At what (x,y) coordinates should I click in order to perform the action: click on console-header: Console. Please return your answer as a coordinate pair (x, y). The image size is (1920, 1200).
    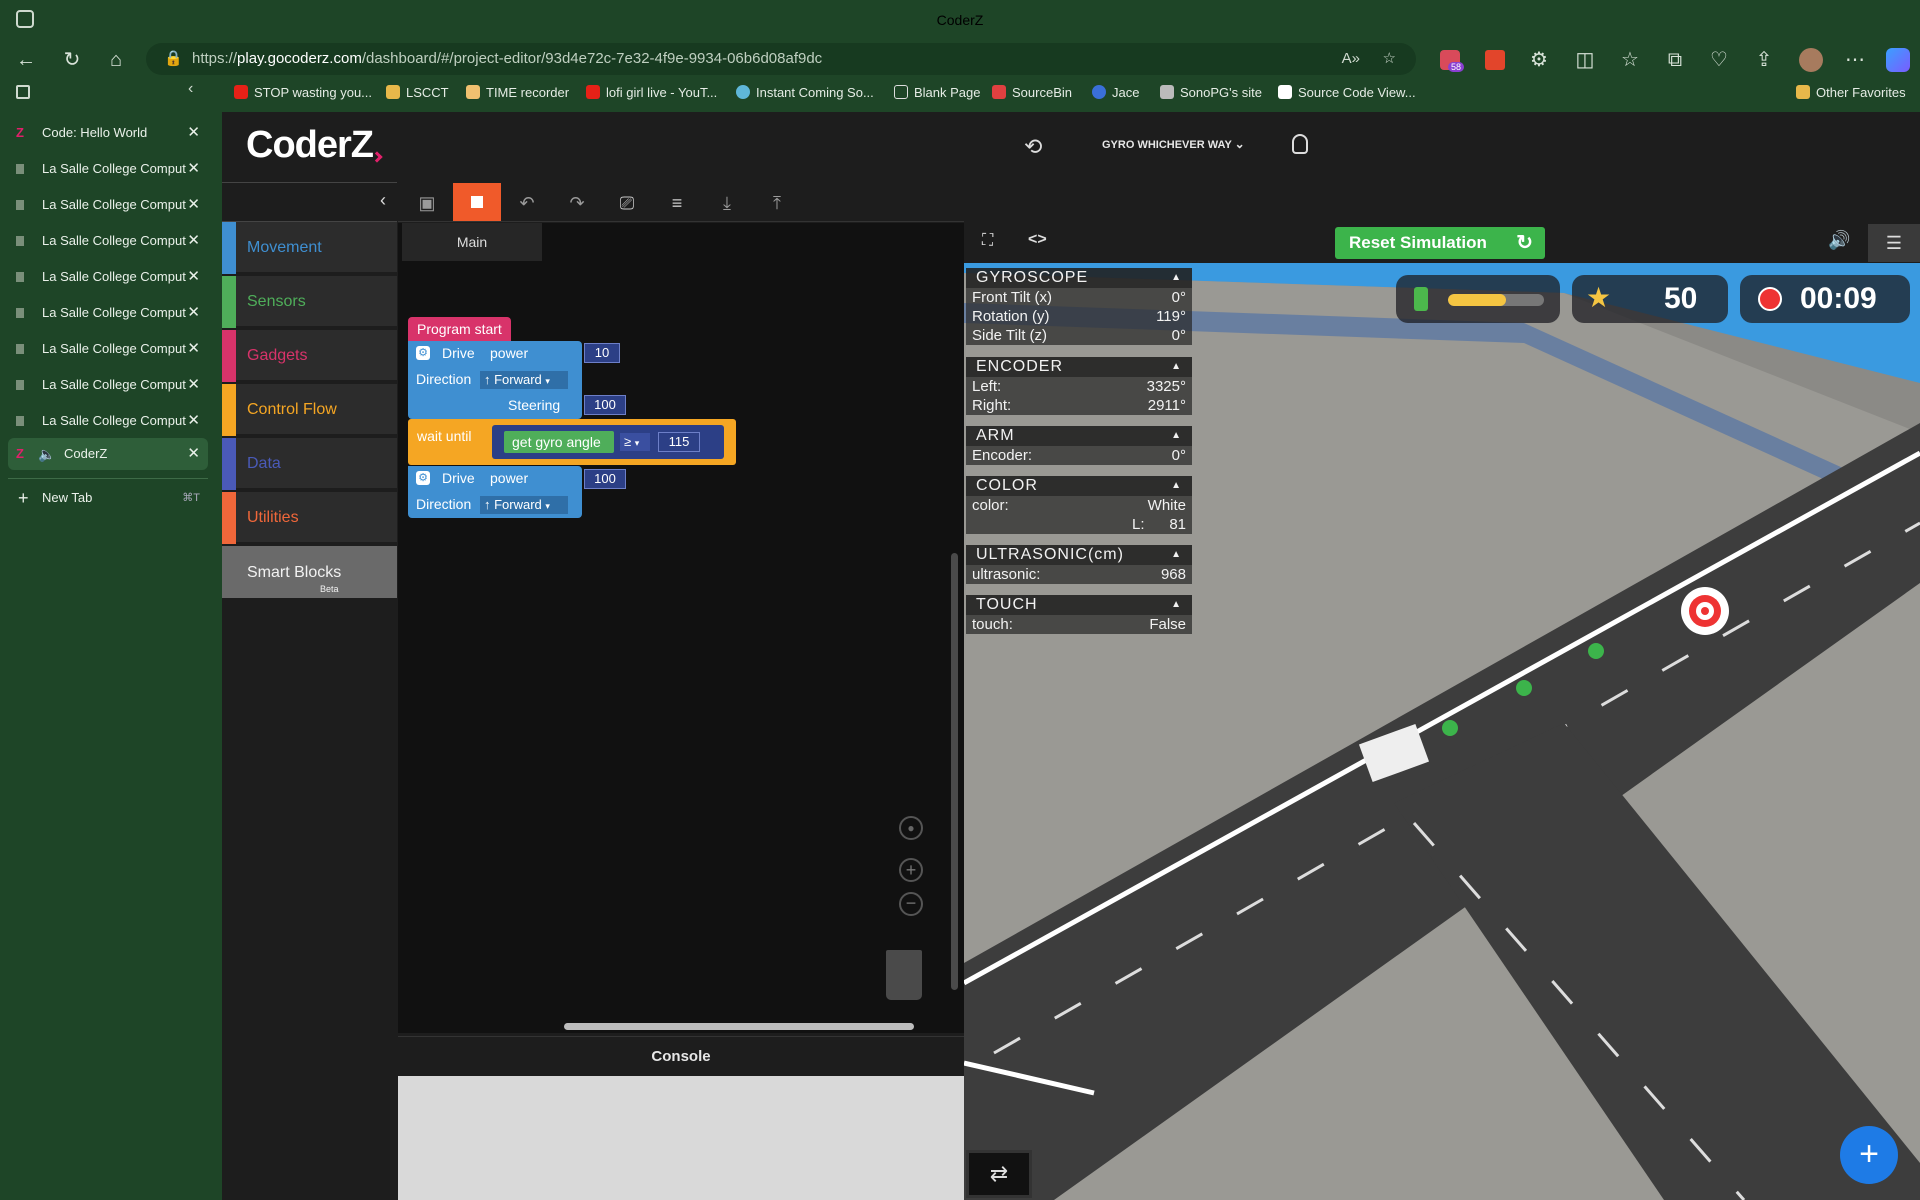
    Looking at the image, I should click on (681, 1056).